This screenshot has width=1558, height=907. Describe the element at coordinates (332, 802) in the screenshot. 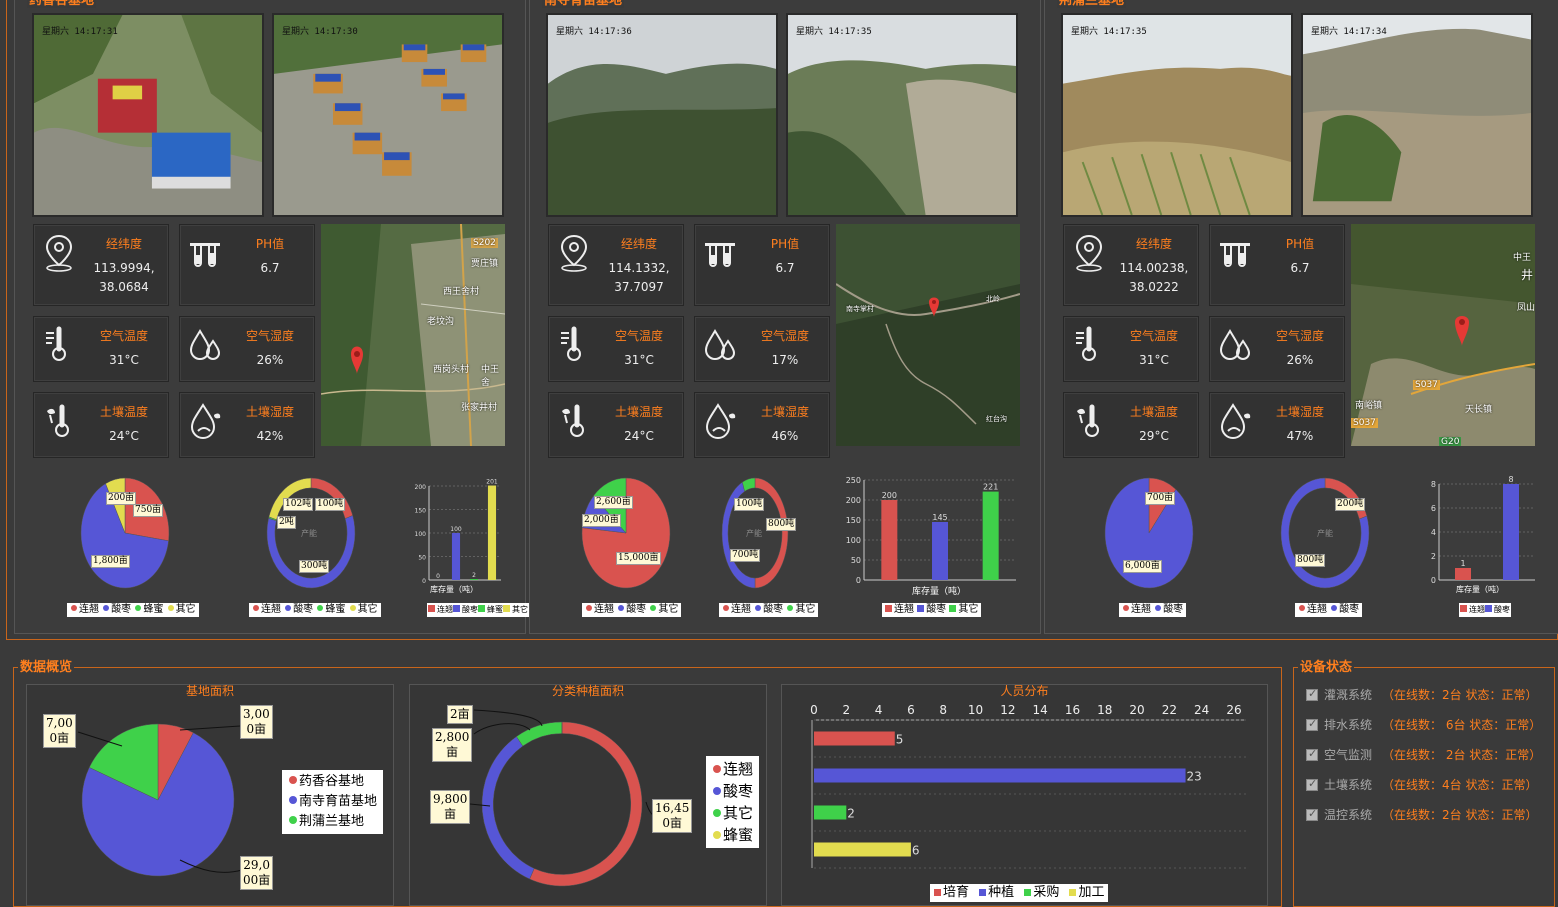

I see `area-legend: 药香谷基地 南寺育苗基地 荆蒲兰基地` at that location.